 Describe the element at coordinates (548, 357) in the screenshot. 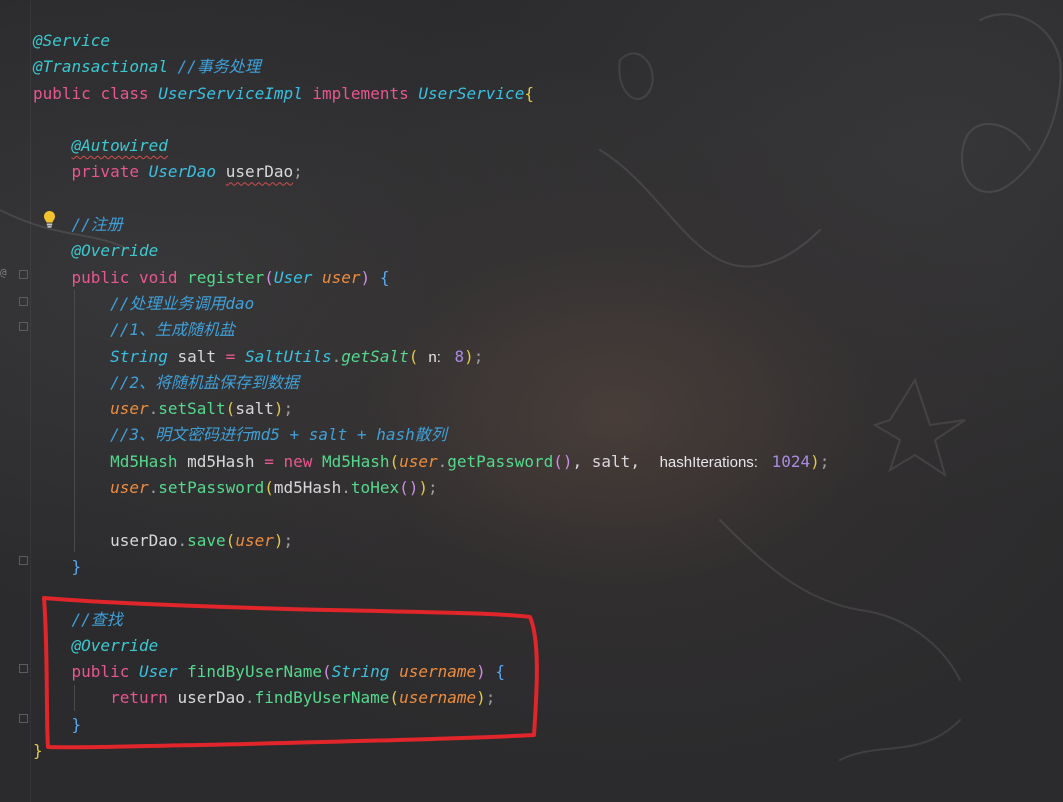

I see `code-line: String salt = SaltUtils.getSalt(n: 8);` at that location.